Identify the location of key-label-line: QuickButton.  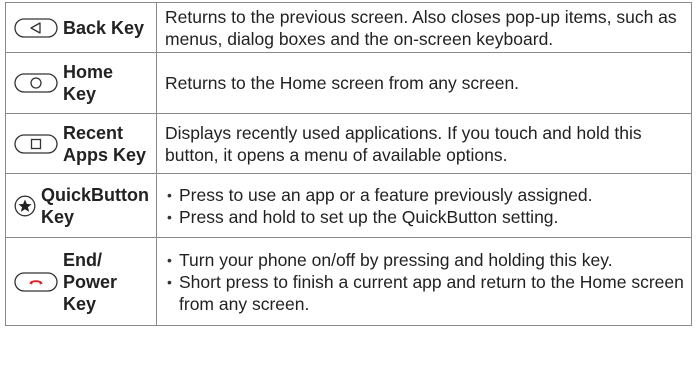
(95, 194).